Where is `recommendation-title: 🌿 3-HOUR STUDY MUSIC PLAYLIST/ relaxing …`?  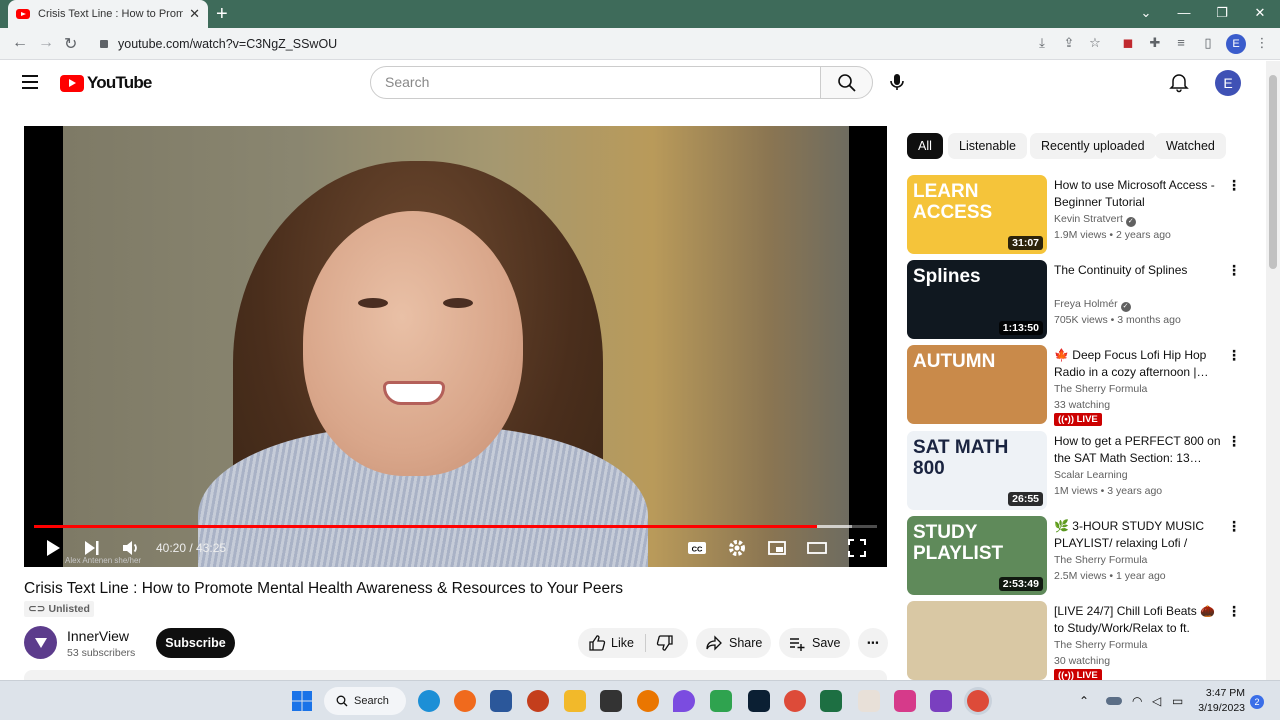
recommendation-title: 🌿 3-HOUR STUDY MUSIC PLAYLIST/ relaxing … is located at coordinates (1138, 534).